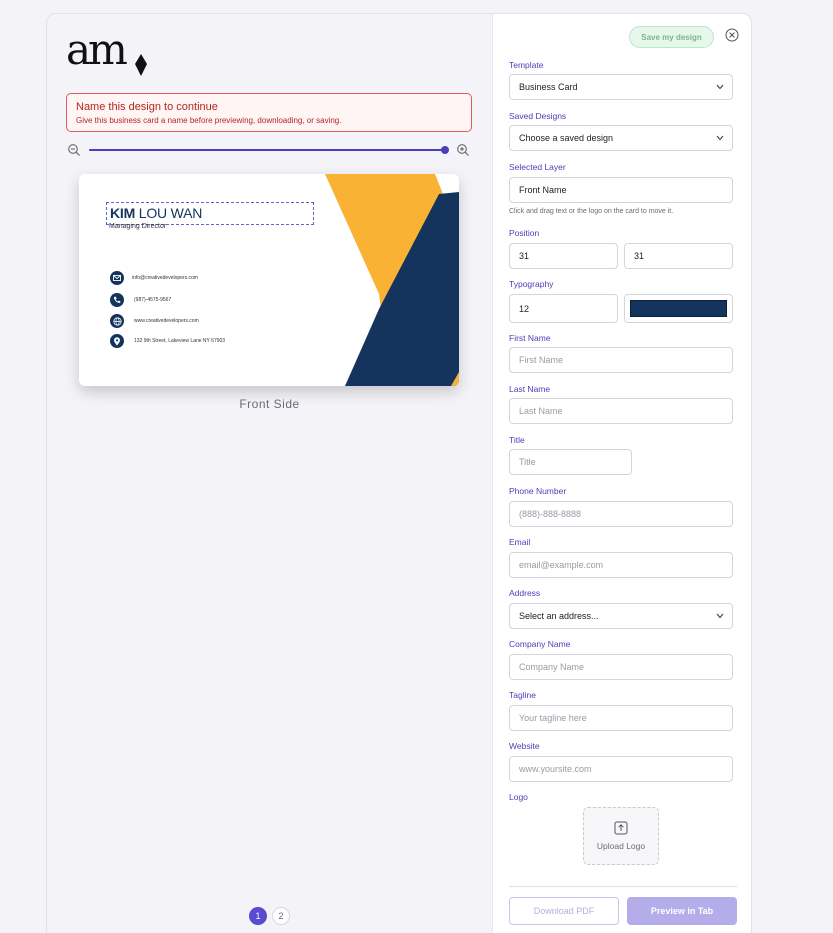 This screenshot has width=833, height=933. I want to click on website-label: Website, so click(524, 746).